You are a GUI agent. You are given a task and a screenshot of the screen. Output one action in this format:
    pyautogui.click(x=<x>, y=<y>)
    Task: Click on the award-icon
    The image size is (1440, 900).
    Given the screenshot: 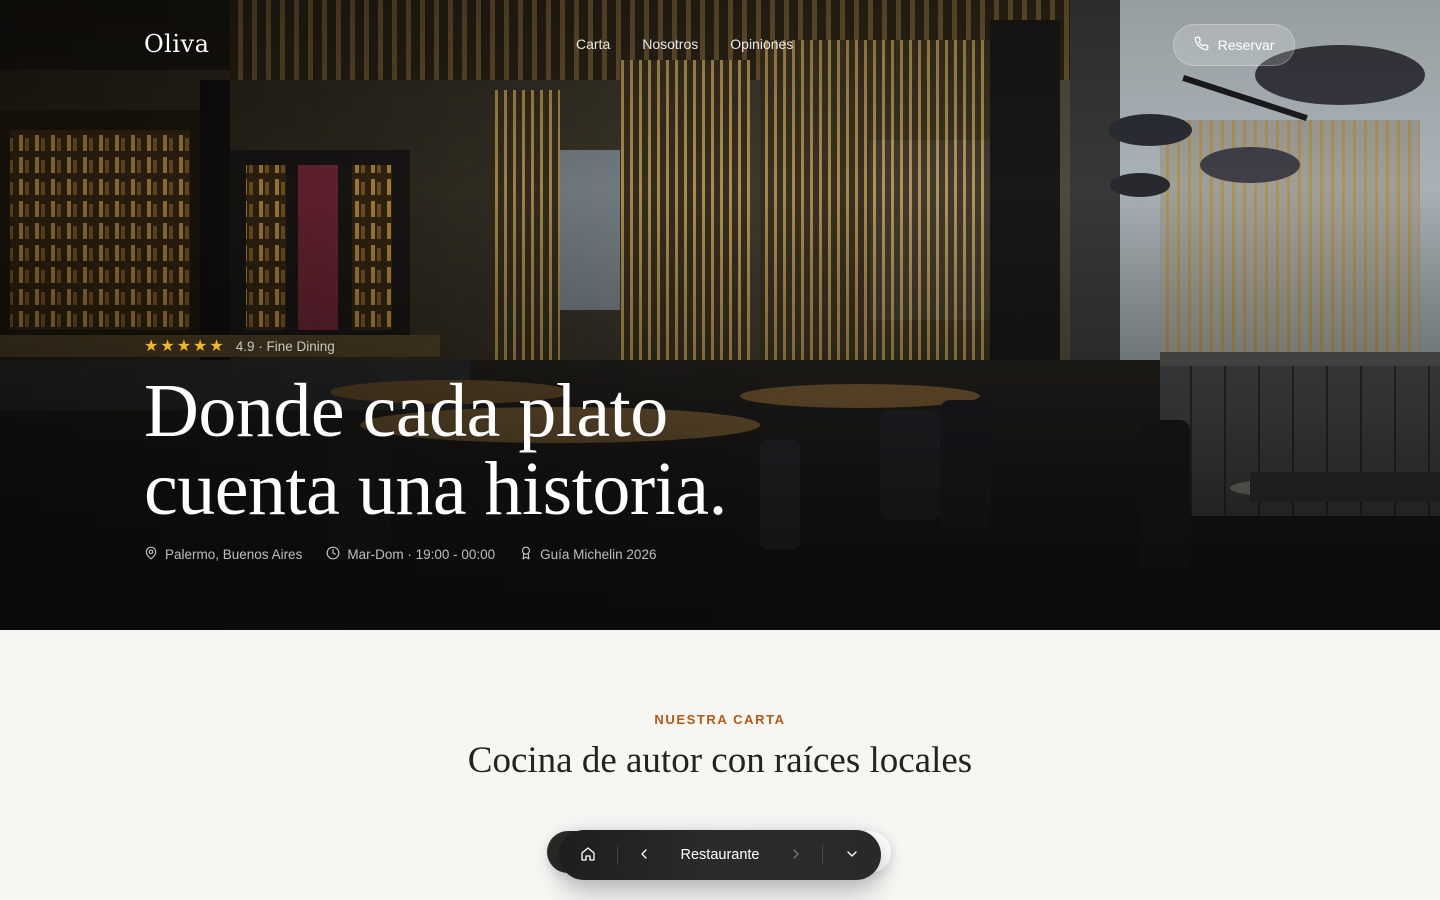 What is the action you would take?
    pyautogui.click(x=526, y=554)
    